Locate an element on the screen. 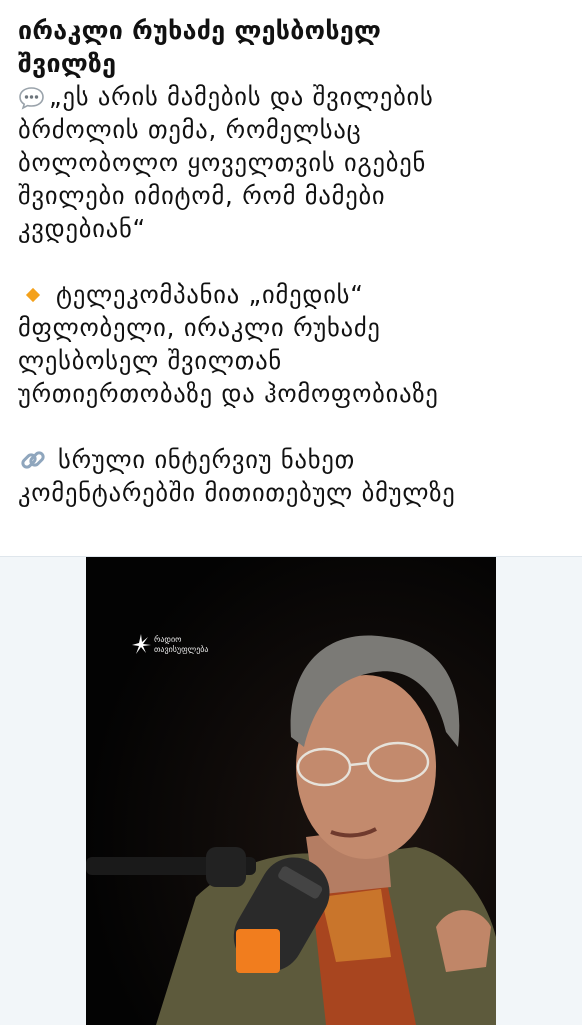 This screenshot has height=1025, width=582. radio-liberty-logo-icon is located at coordinates (141, 644).